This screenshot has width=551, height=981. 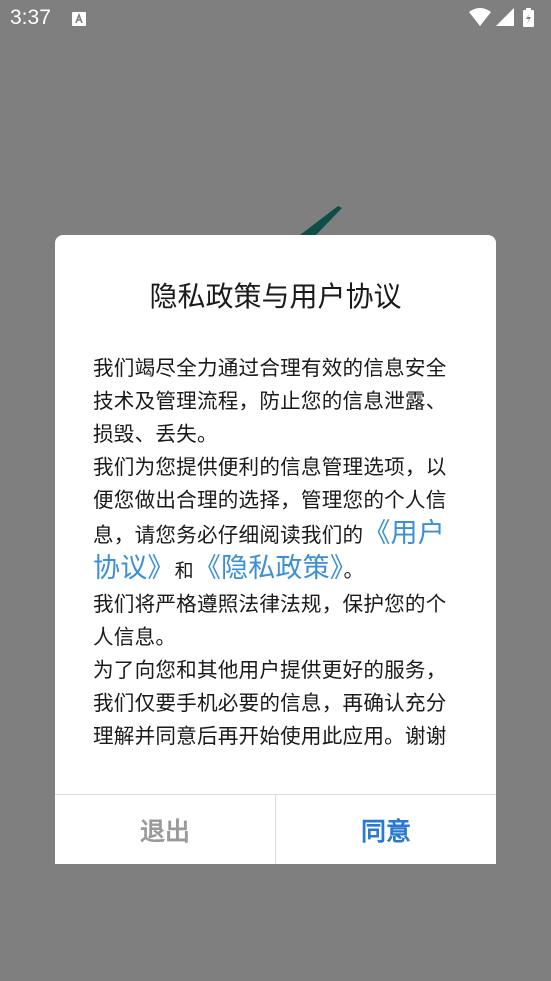 What do you see at coordinates (184, 571) in the screenshot?
I see `and-text: 和` at bounding box center [184, 571].